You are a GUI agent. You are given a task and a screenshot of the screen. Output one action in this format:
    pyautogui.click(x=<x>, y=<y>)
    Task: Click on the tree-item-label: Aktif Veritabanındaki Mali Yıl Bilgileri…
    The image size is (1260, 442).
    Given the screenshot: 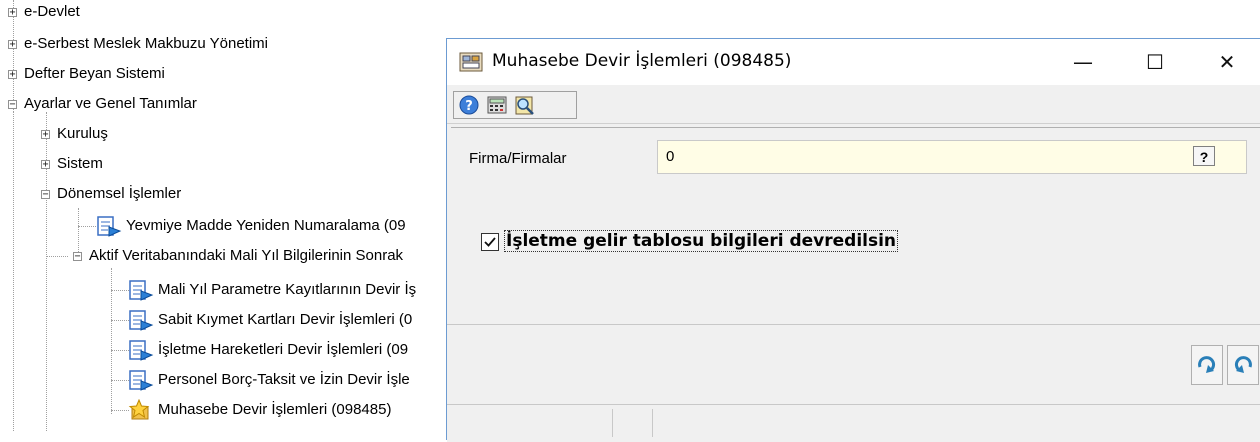 What is the action you would take?
    pyautogui.click(x=246, y=255)
    